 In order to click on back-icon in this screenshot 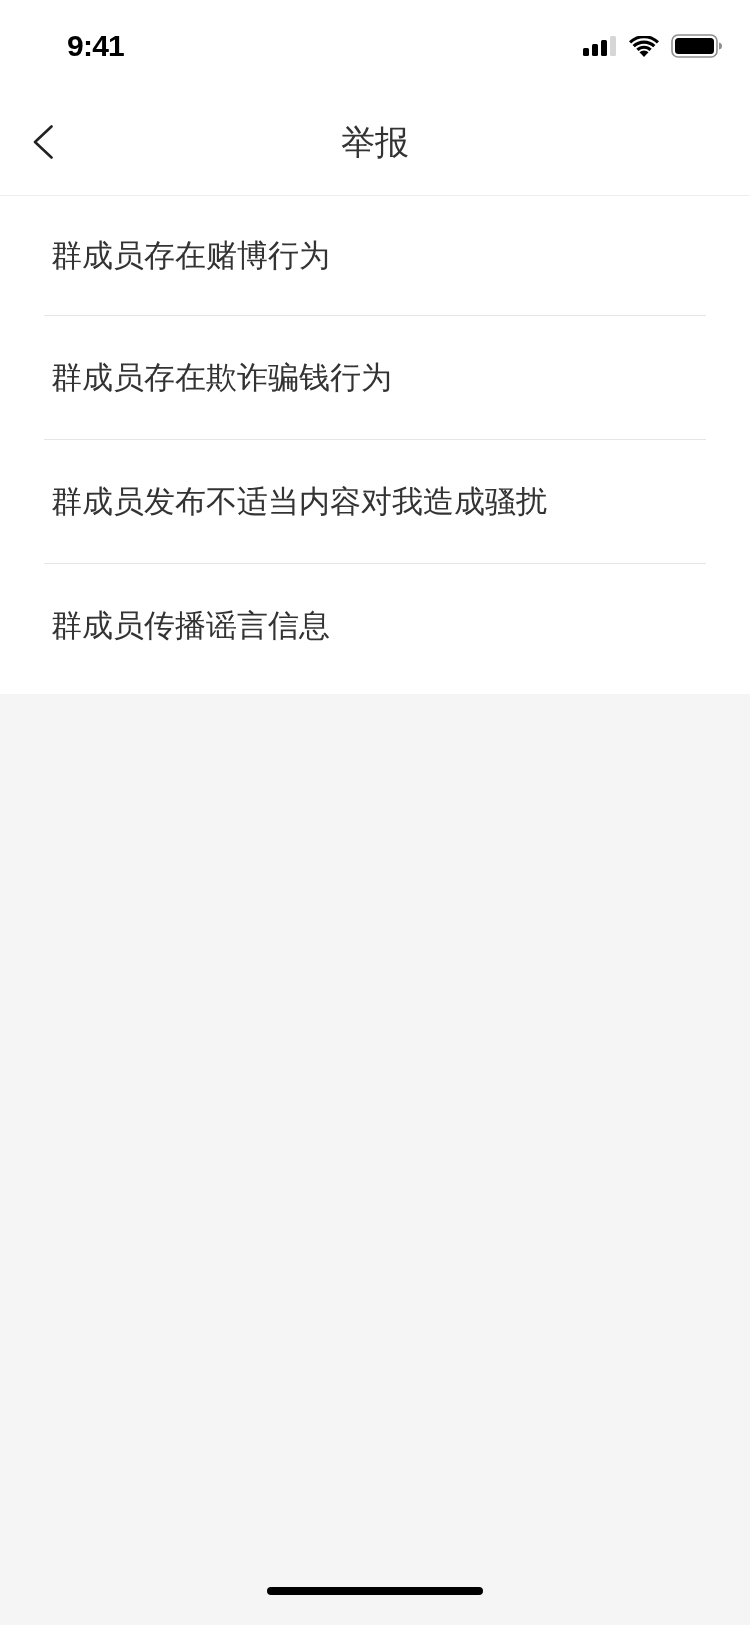, I will do `click(43, 142)`.